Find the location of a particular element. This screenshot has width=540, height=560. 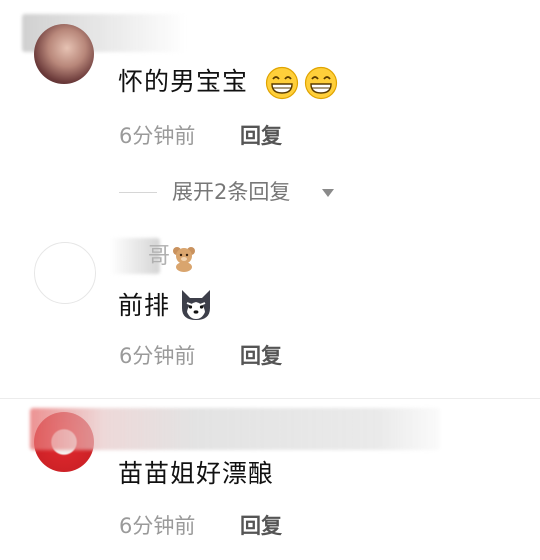

teddy-bear-icon is located at coordinates (184, 259).